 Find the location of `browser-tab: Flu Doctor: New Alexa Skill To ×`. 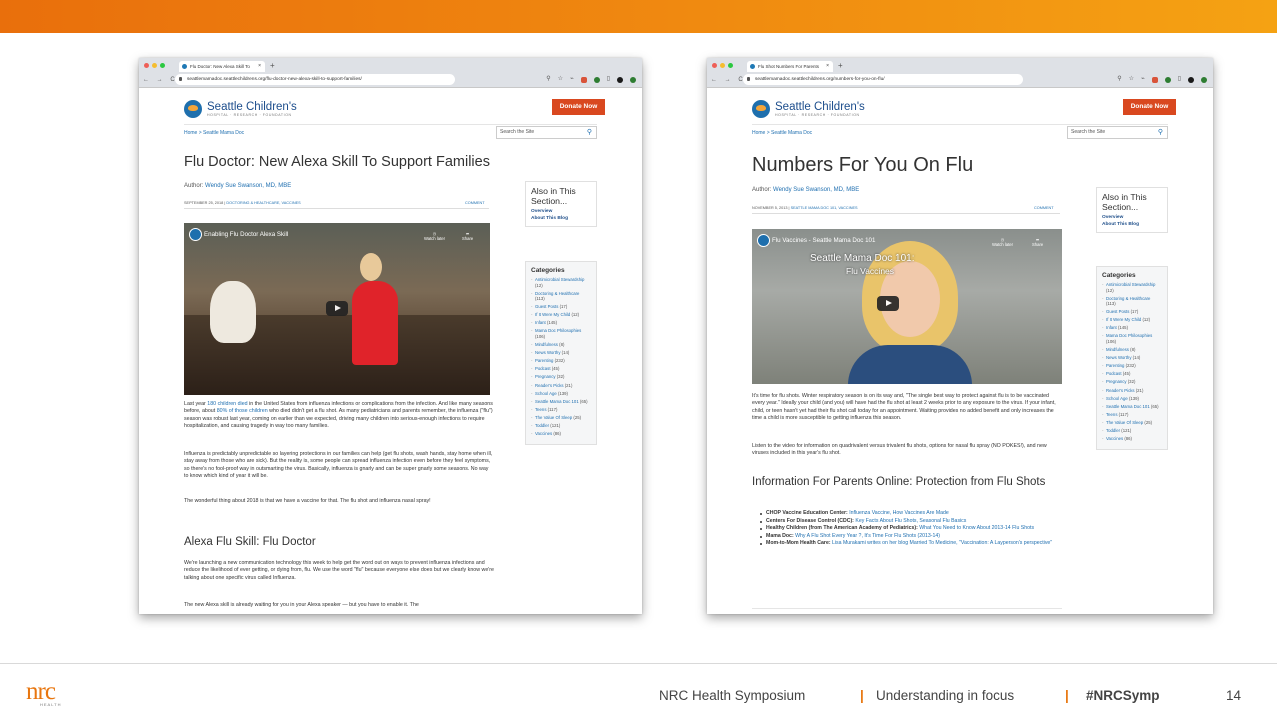

browser-tab: Flu Doctor: New Alexa Skill To × is located at coordinates (222, 66).